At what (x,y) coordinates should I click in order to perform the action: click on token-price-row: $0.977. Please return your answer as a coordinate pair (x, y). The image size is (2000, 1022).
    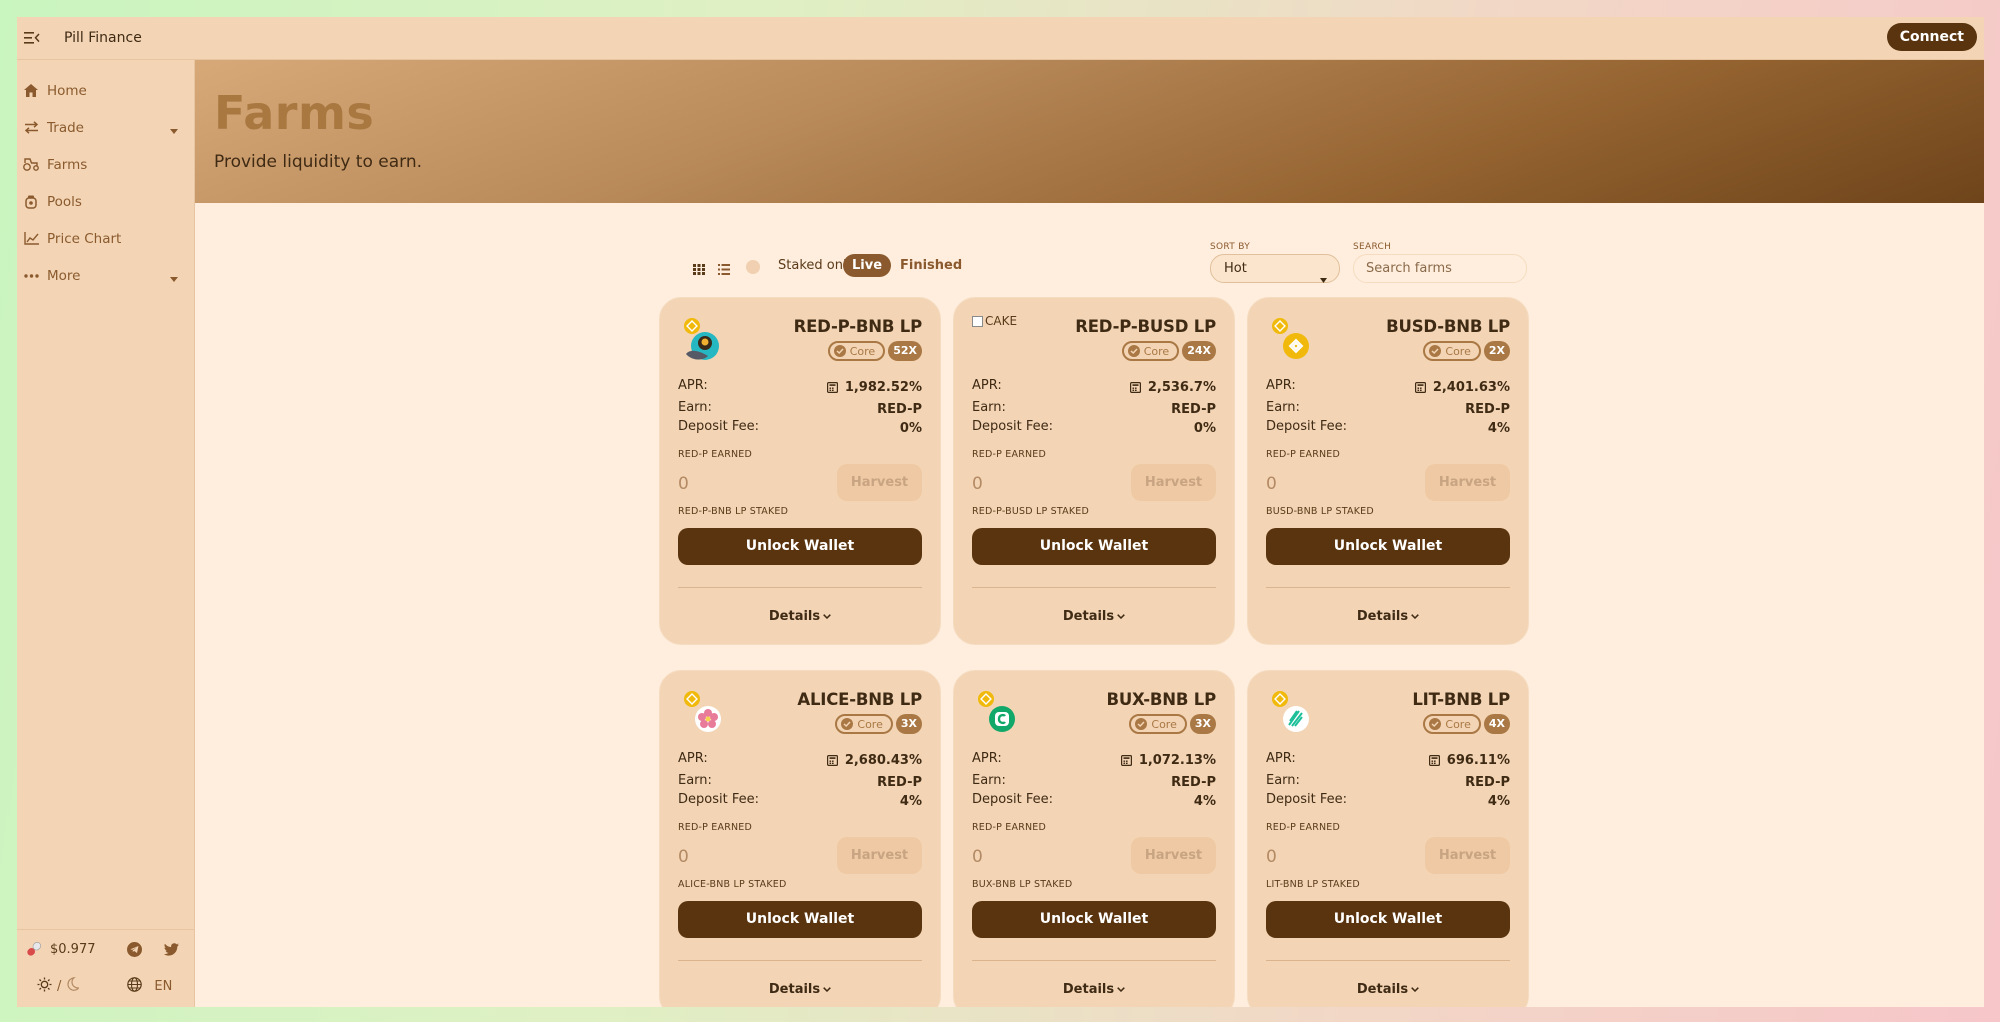
    Looking at the image, I should click on (105, 949).